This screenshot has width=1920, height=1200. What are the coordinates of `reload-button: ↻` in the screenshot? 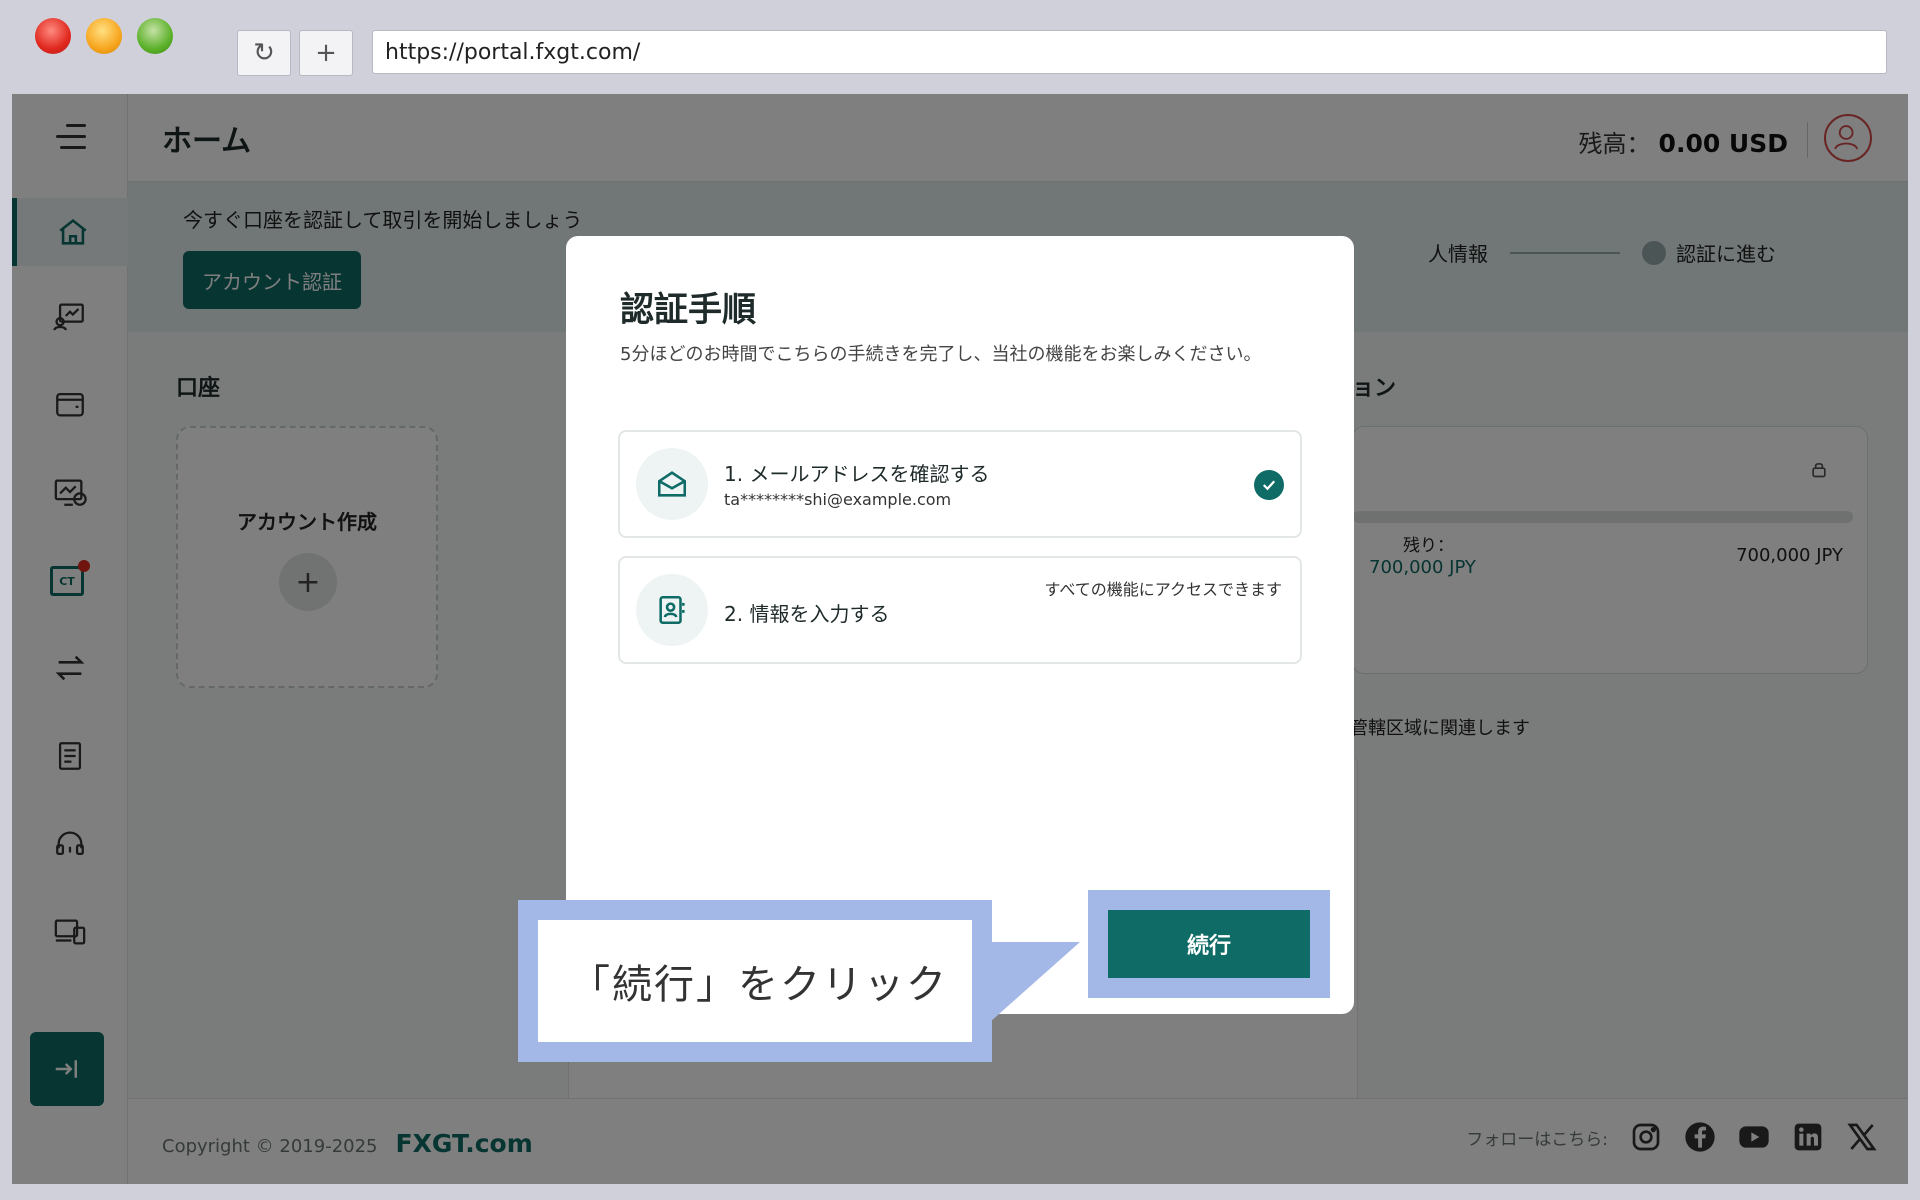 It's located at (264, 53).